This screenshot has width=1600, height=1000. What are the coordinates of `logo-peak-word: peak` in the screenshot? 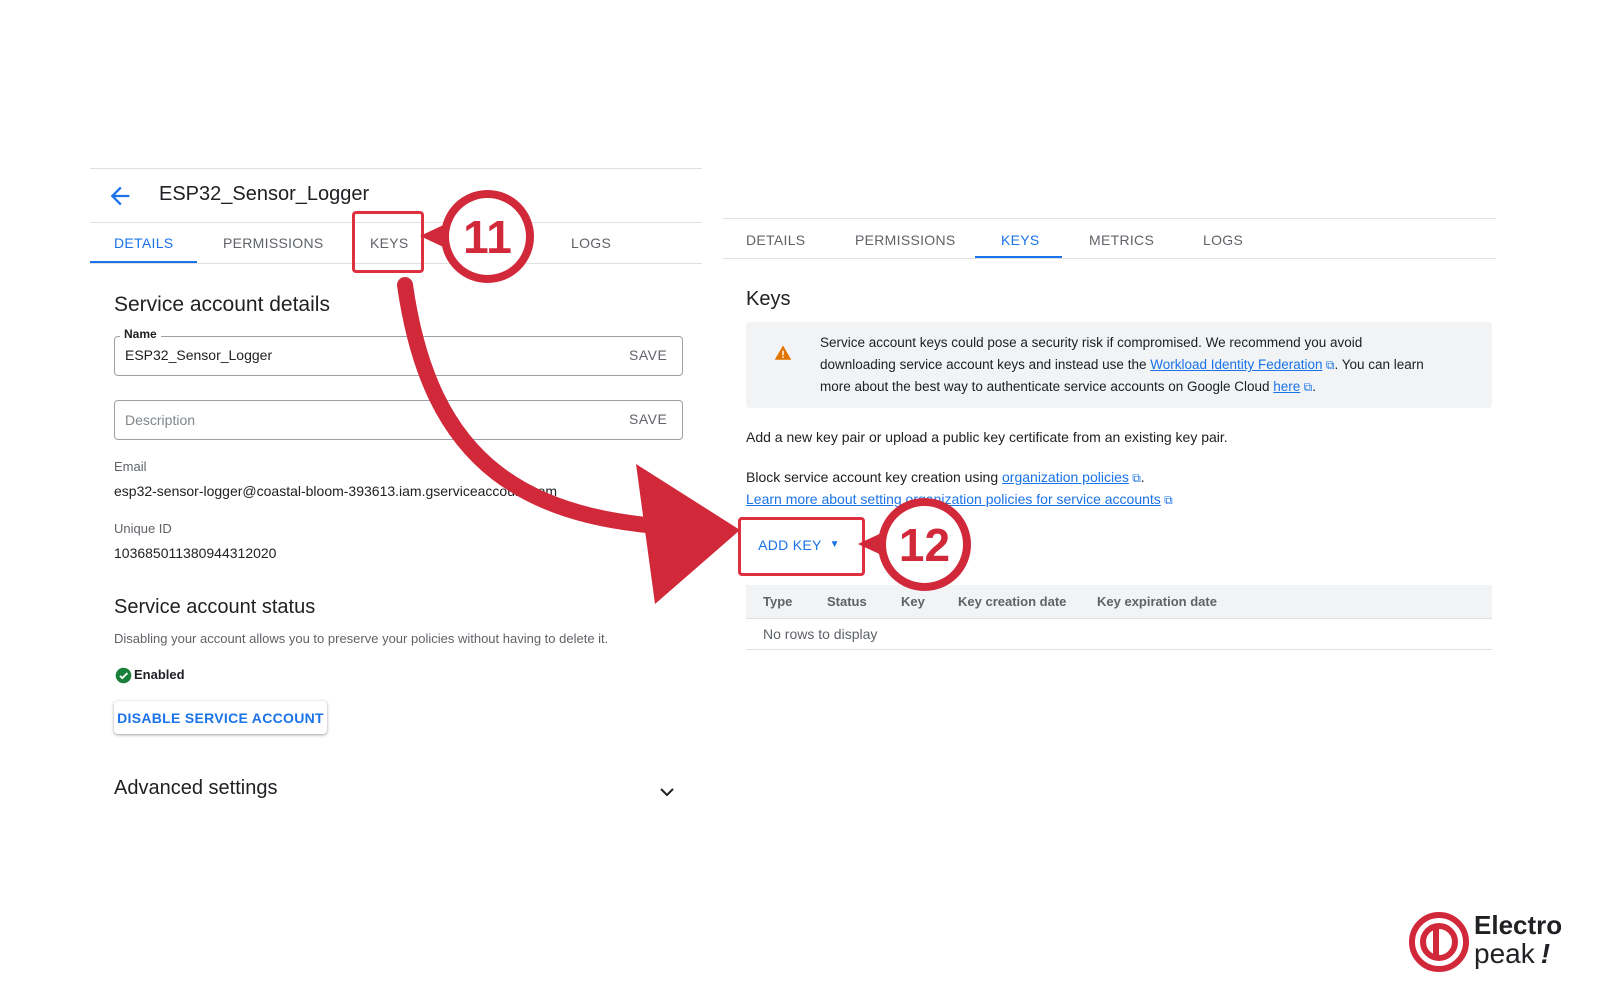 It's located at (1504, 953).